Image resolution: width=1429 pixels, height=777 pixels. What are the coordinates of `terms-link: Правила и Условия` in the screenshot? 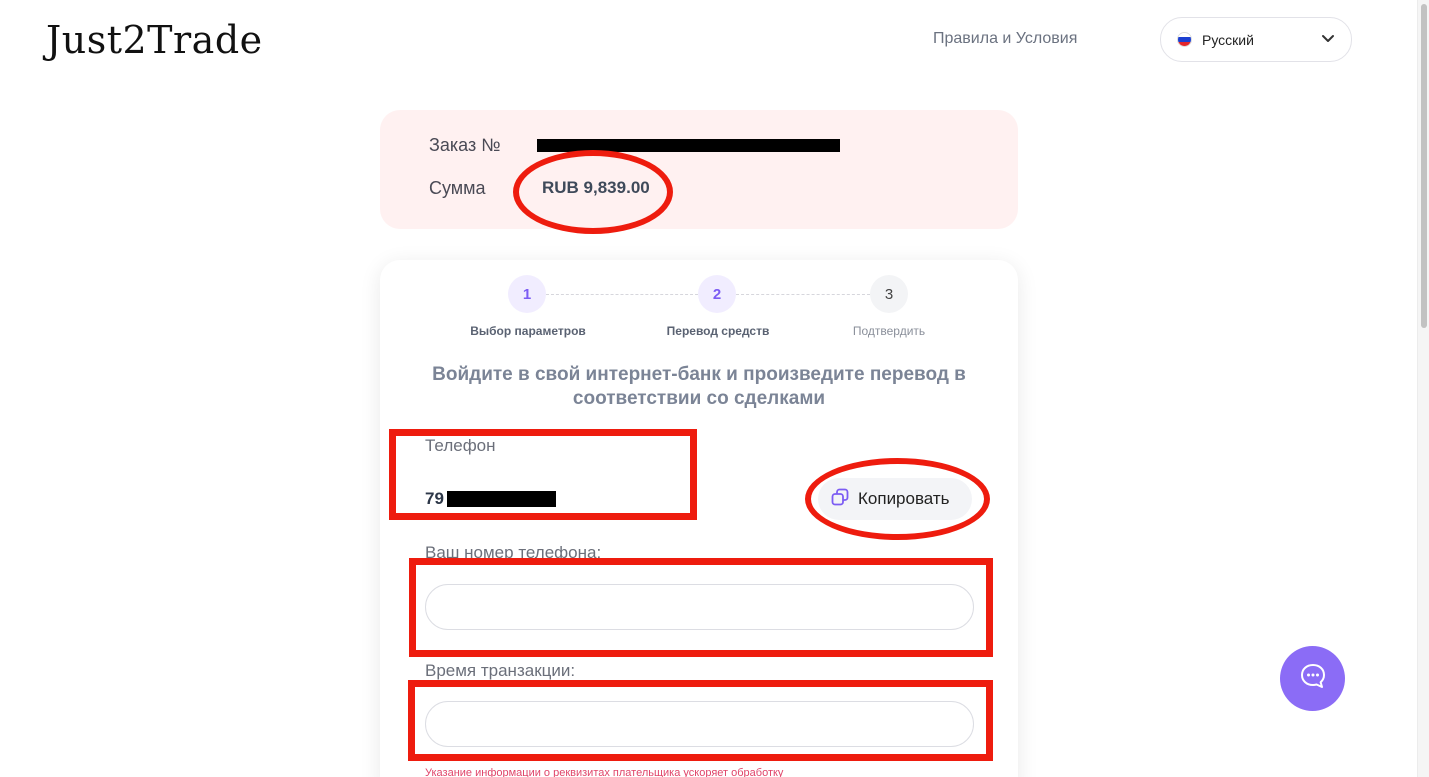 It's located at (1005, 39).